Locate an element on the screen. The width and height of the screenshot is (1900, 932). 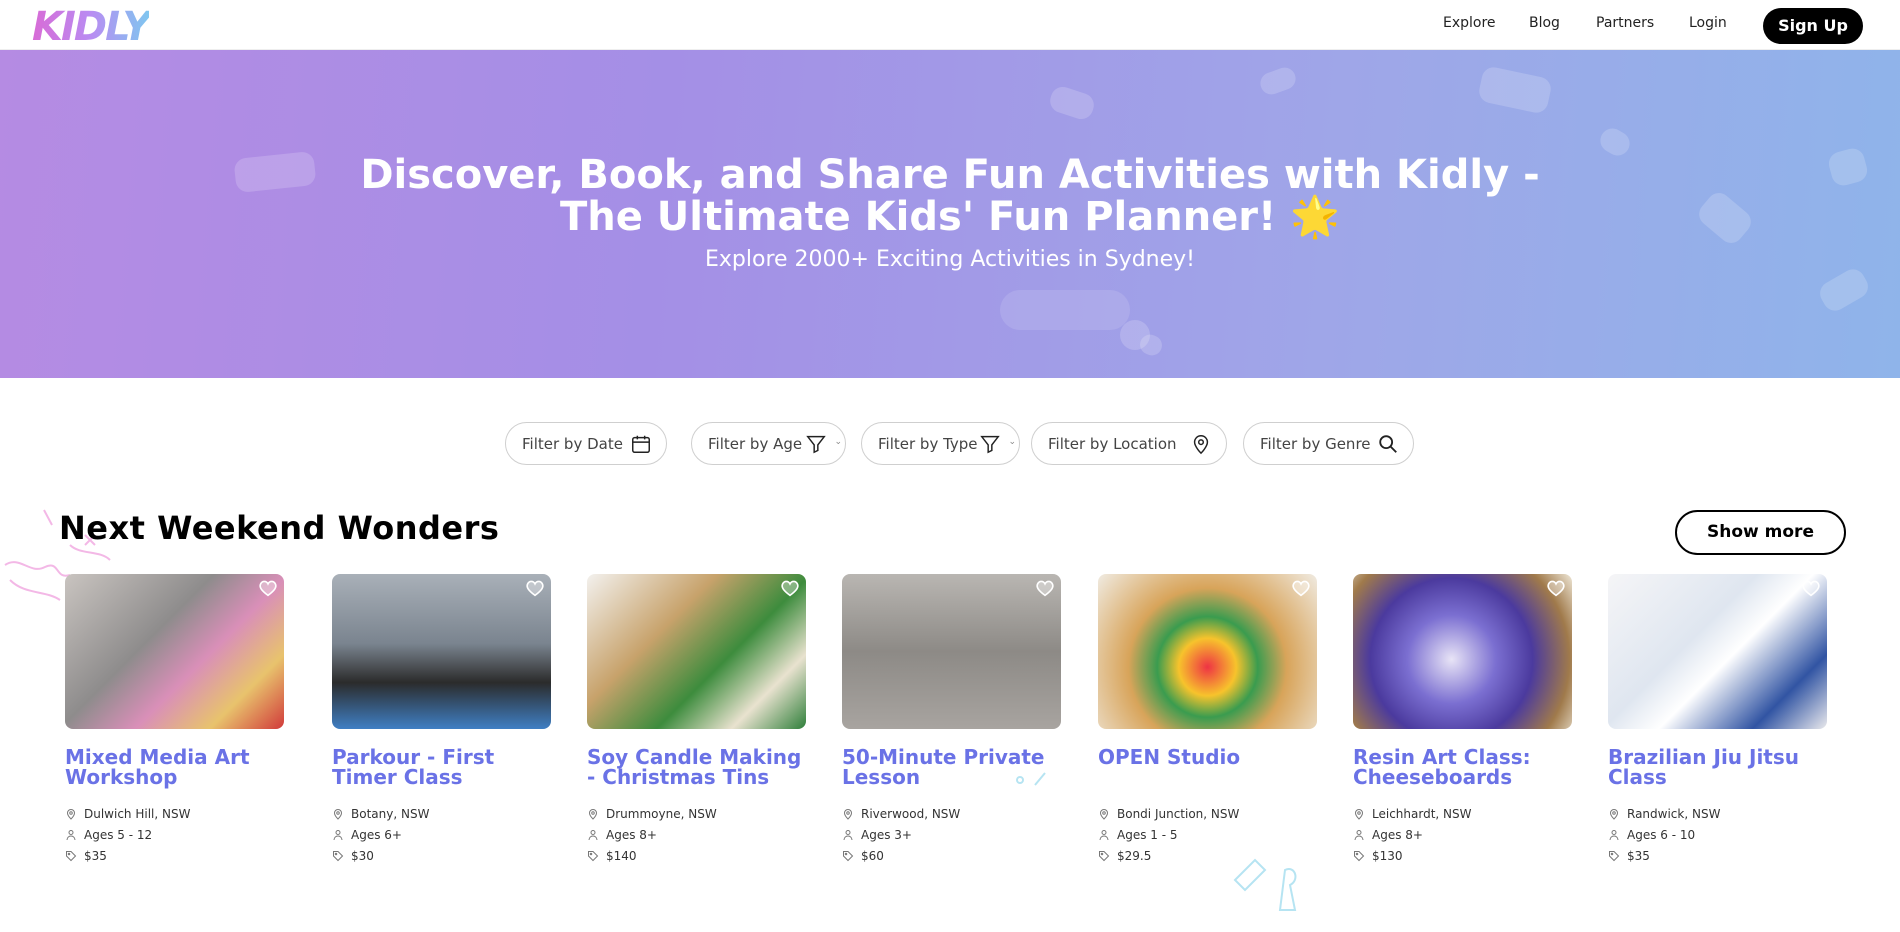
activity-location: Drummoyne, NSW is located at coordinates (652, 814).